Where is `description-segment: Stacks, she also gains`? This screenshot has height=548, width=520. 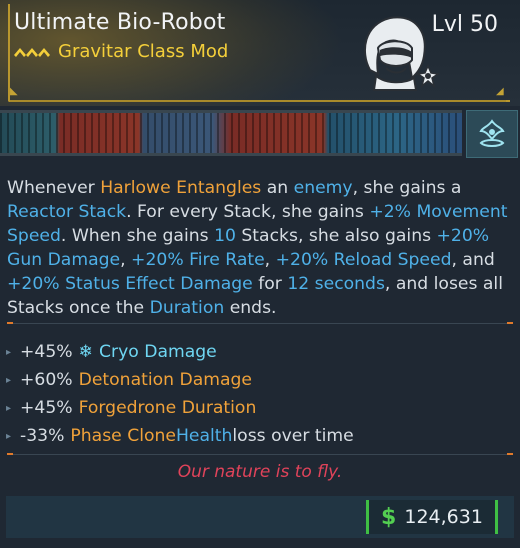
description-segment: Stacks, she also gains is located at coordinates (336, 236).